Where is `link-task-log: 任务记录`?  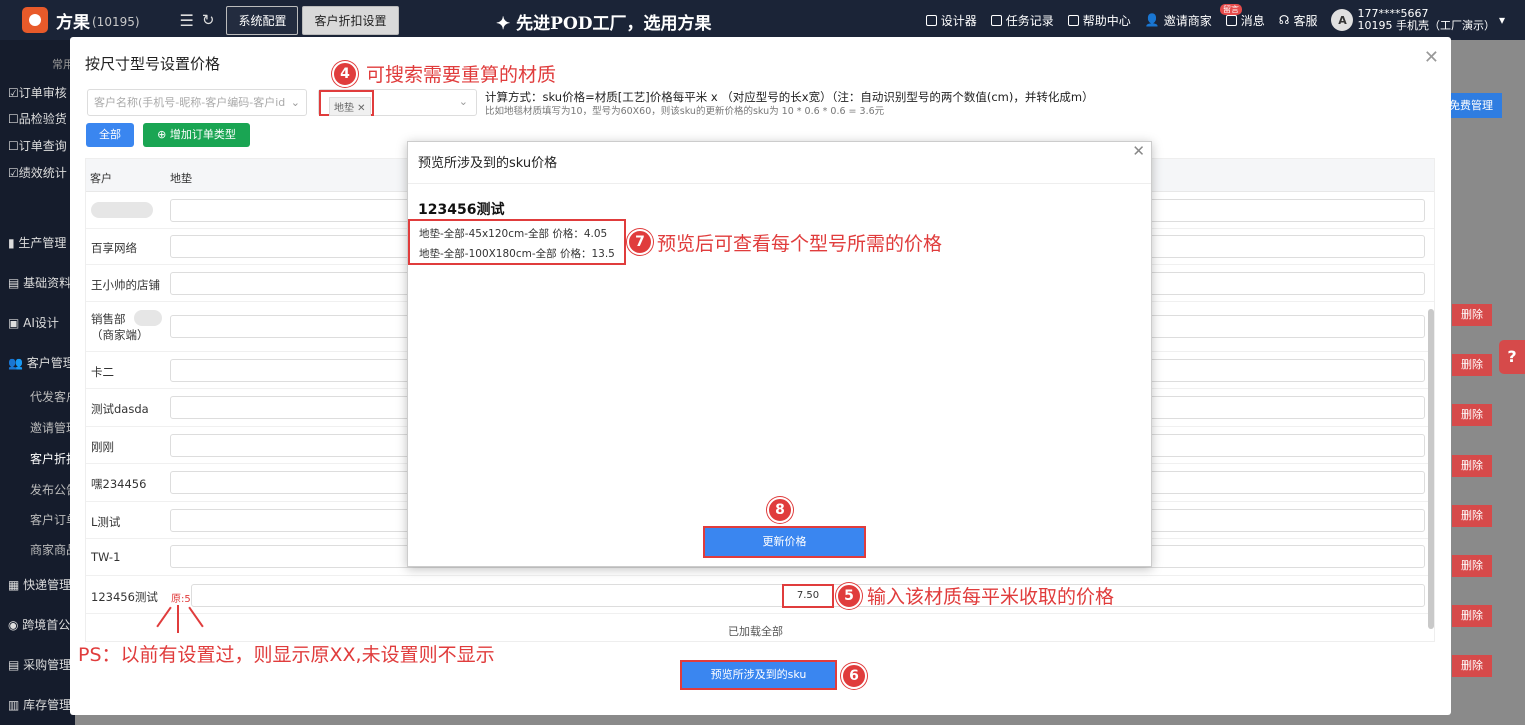 link-task-log: 任务记录 is located at coordinates (1022, 20).